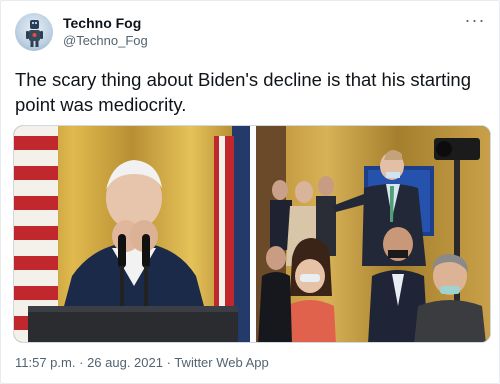  Describe the element at coordinates (125, 362) in the screenshot. I see `tweet-date: 26 aug. 2021` at that location.